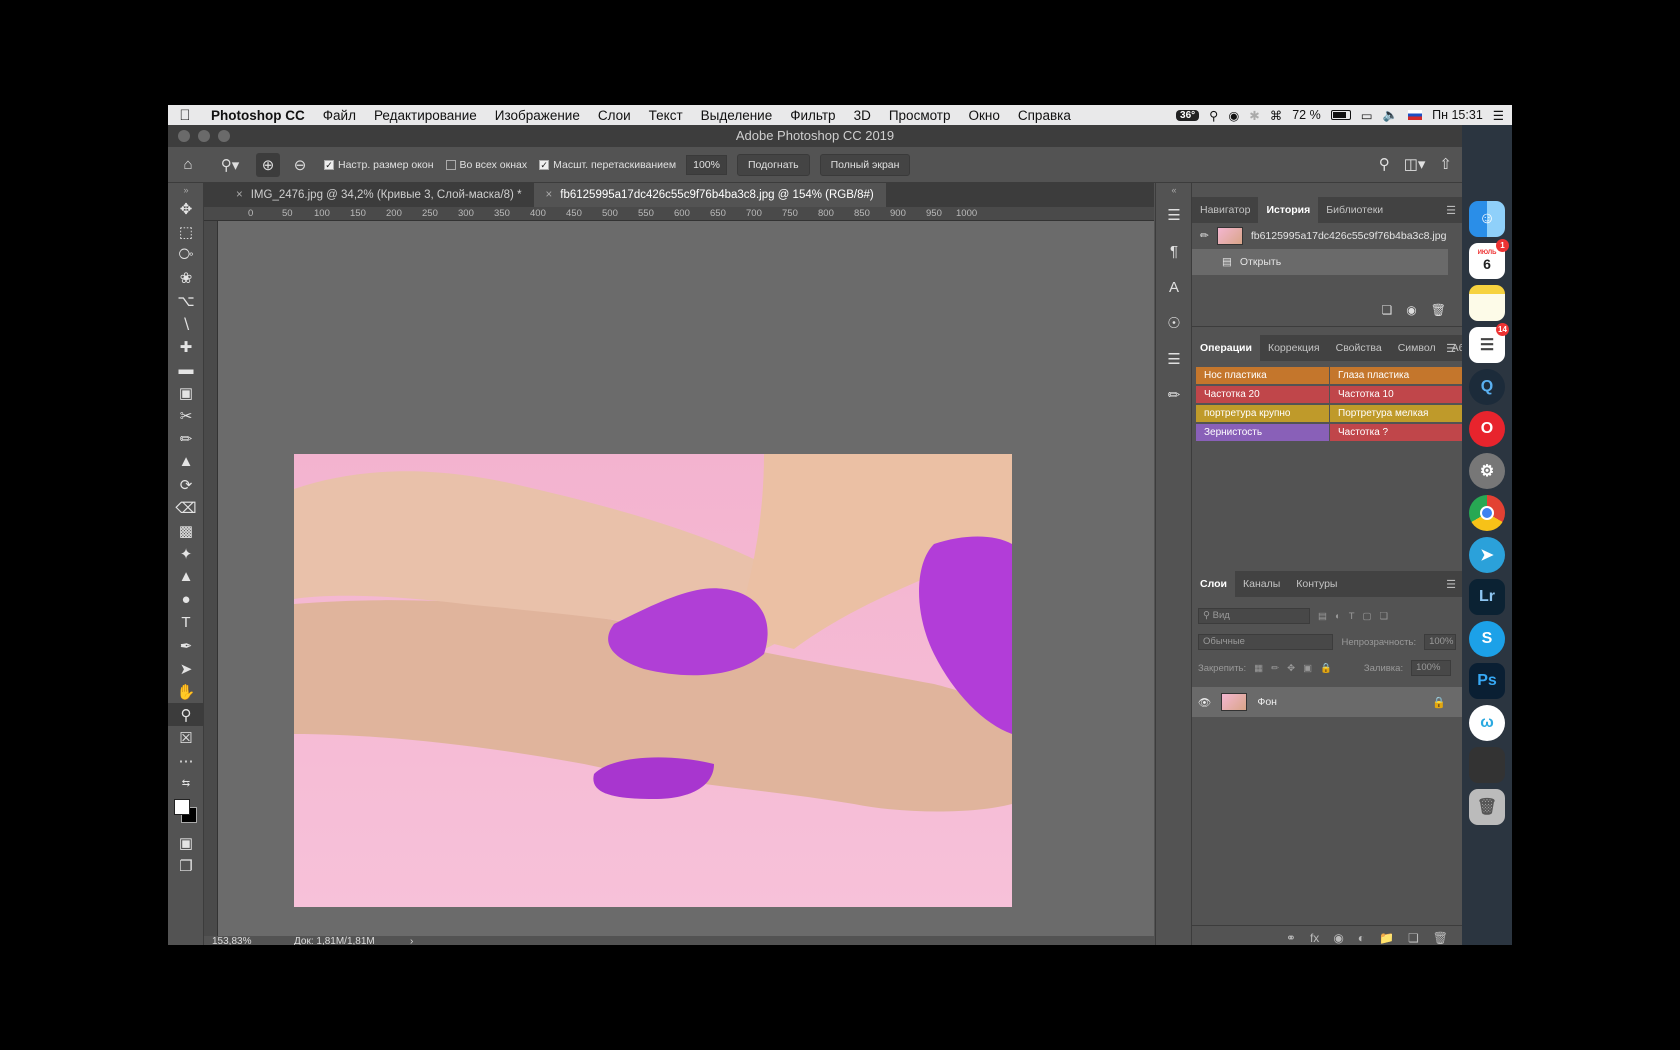  What do you see at coordinates (186, 254) in the screenshot?
I see `lasso-tool-icon: ⧂` at bounding box center [186, 254].